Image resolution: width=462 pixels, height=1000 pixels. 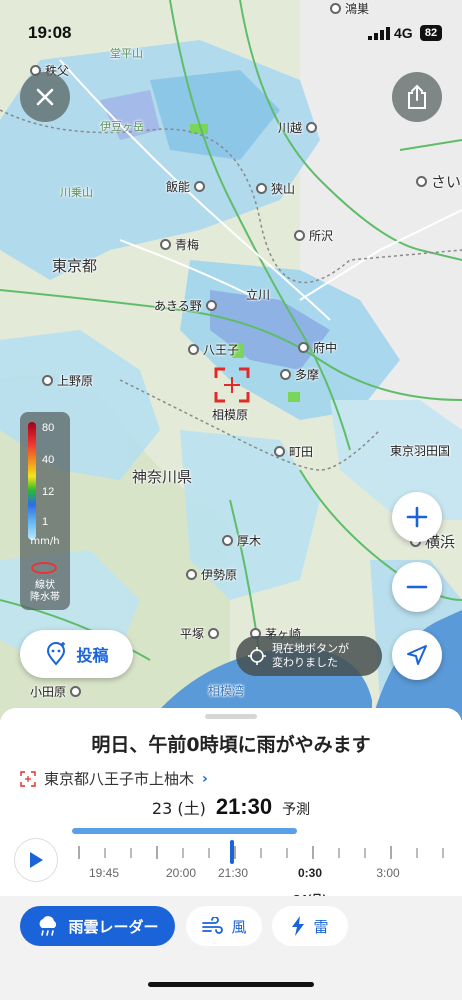 What do you see at coordinates (230, 415) in the screenshot?
I see `city-sagamihara: 相模原` at bounding box center [230, 415].